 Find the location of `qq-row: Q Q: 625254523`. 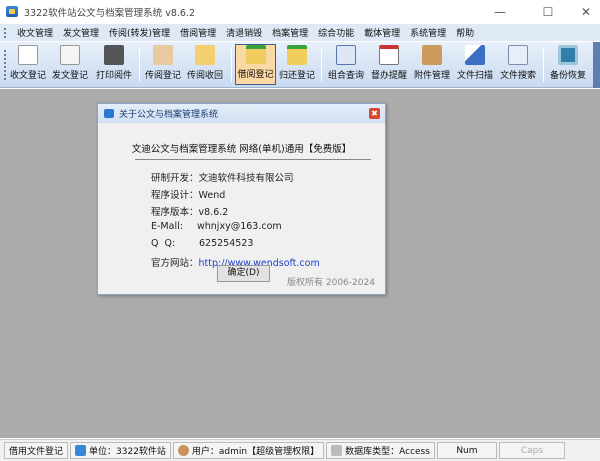

qq-row: Q Q: 625254523 is located at coordinates (202, 243).